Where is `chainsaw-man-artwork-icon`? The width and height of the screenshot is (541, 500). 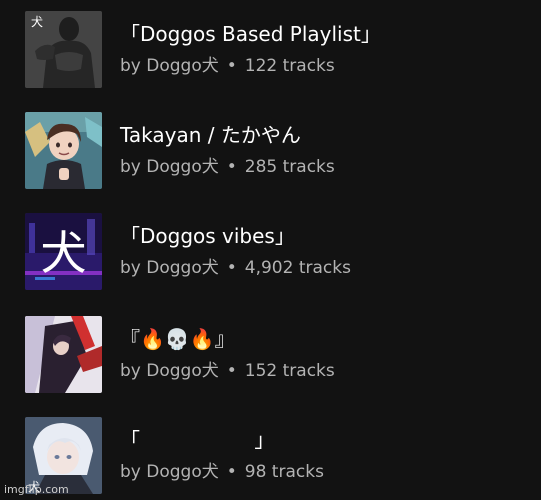
chainsaw-man-artwork-icon is located at coordinates (63, 354).